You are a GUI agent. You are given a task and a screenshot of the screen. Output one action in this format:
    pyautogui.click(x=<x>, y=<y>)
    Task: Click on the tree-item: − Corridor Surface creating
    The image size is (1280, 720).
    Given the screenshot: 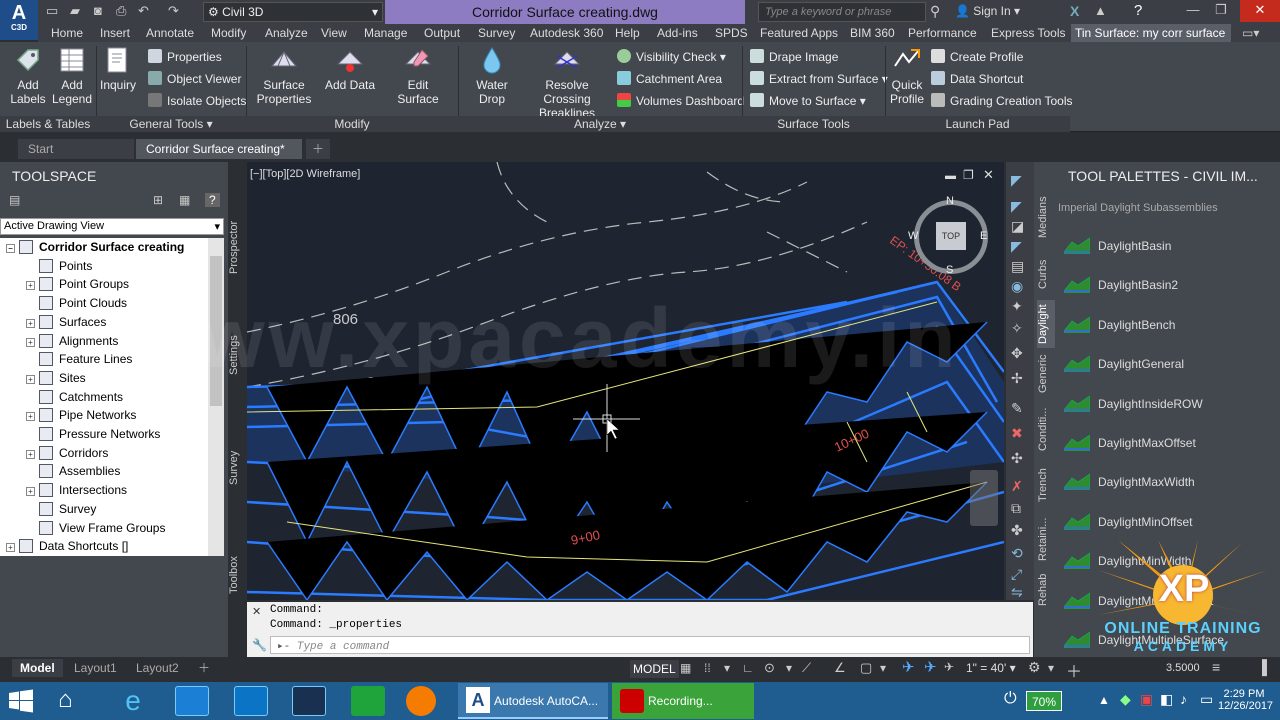 What is the action you would take?
    pyautogui.click(x=95, y=247)
    